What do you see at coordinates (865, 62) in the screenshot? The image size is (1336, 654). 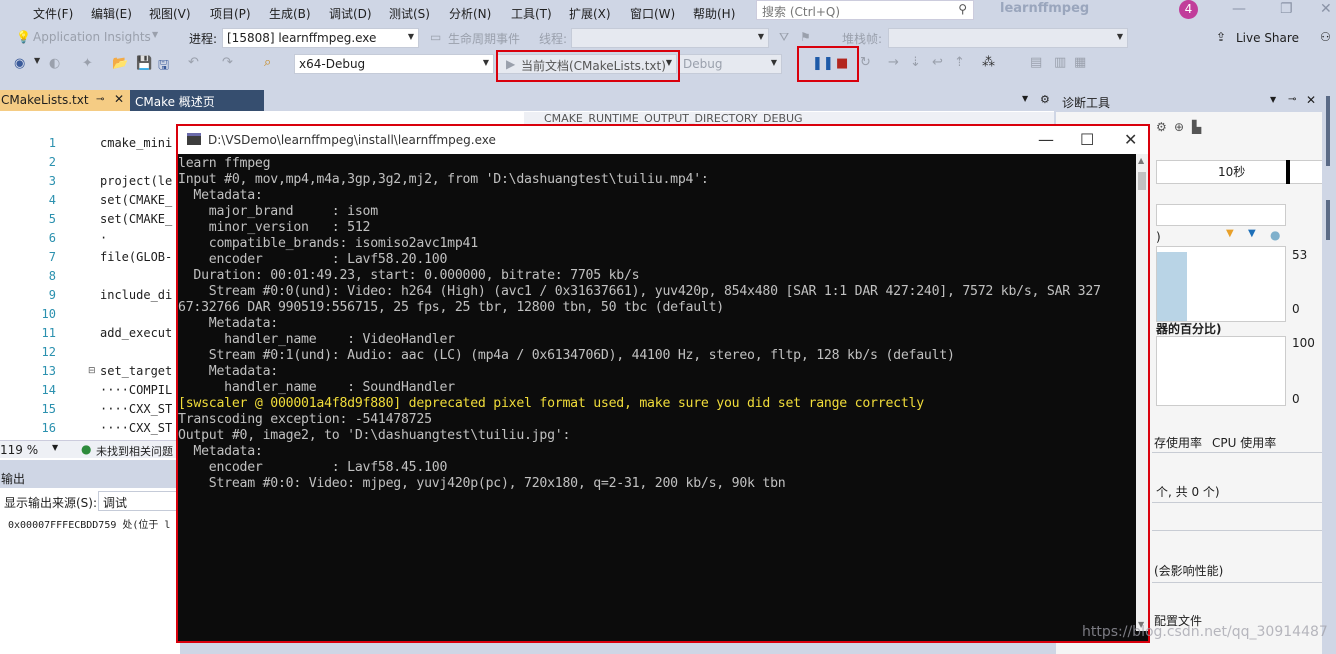 I see `restart-icon: ↻` at bounding box center [865, 62].